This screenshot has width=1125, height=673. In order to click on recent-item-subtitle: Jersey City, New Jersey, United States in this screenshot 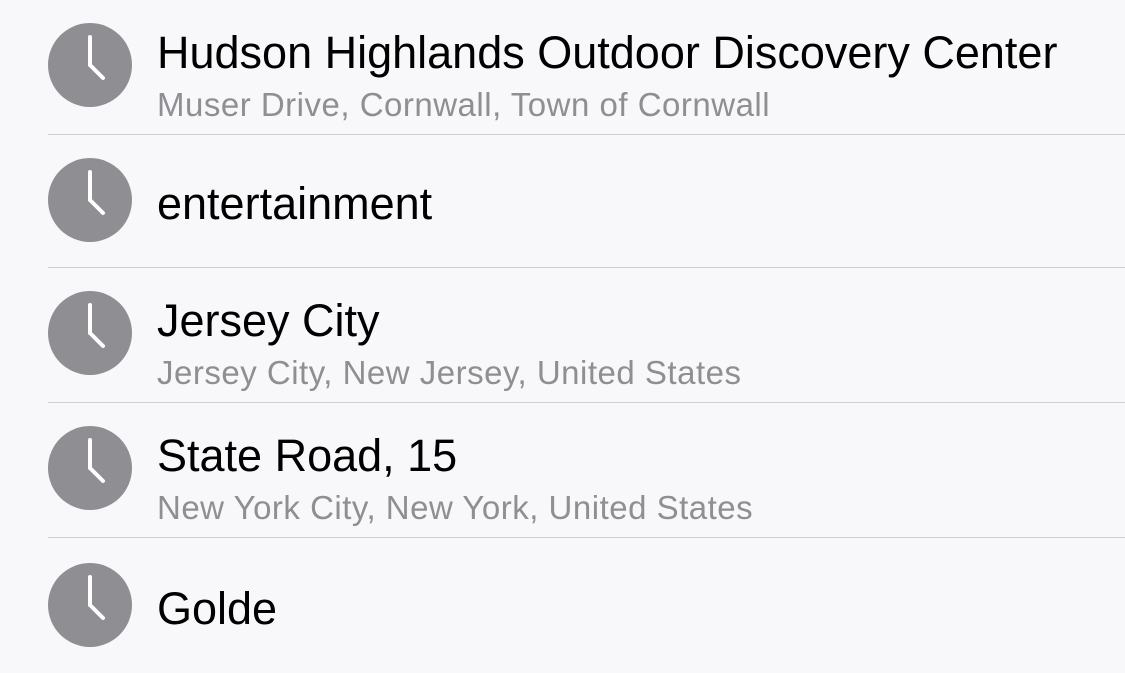, I will do `click(449, 372)`.